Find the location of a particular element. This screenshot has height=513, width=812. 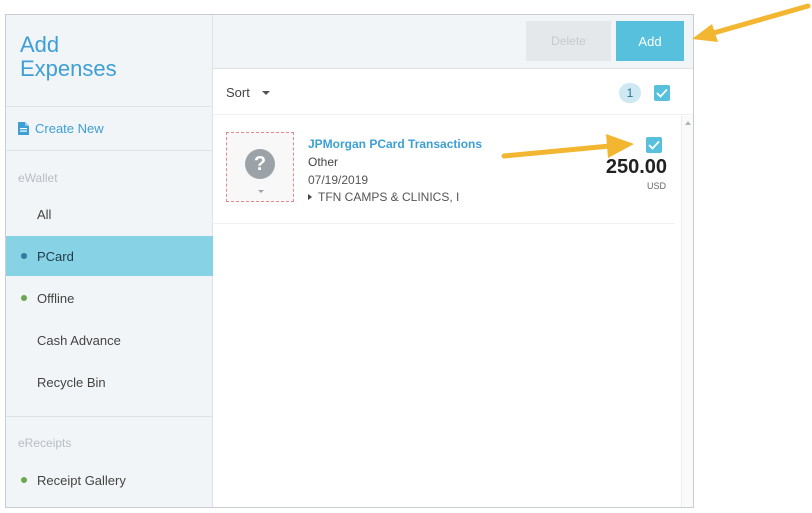

question-icon: ? is located at coordinates (260, 164).